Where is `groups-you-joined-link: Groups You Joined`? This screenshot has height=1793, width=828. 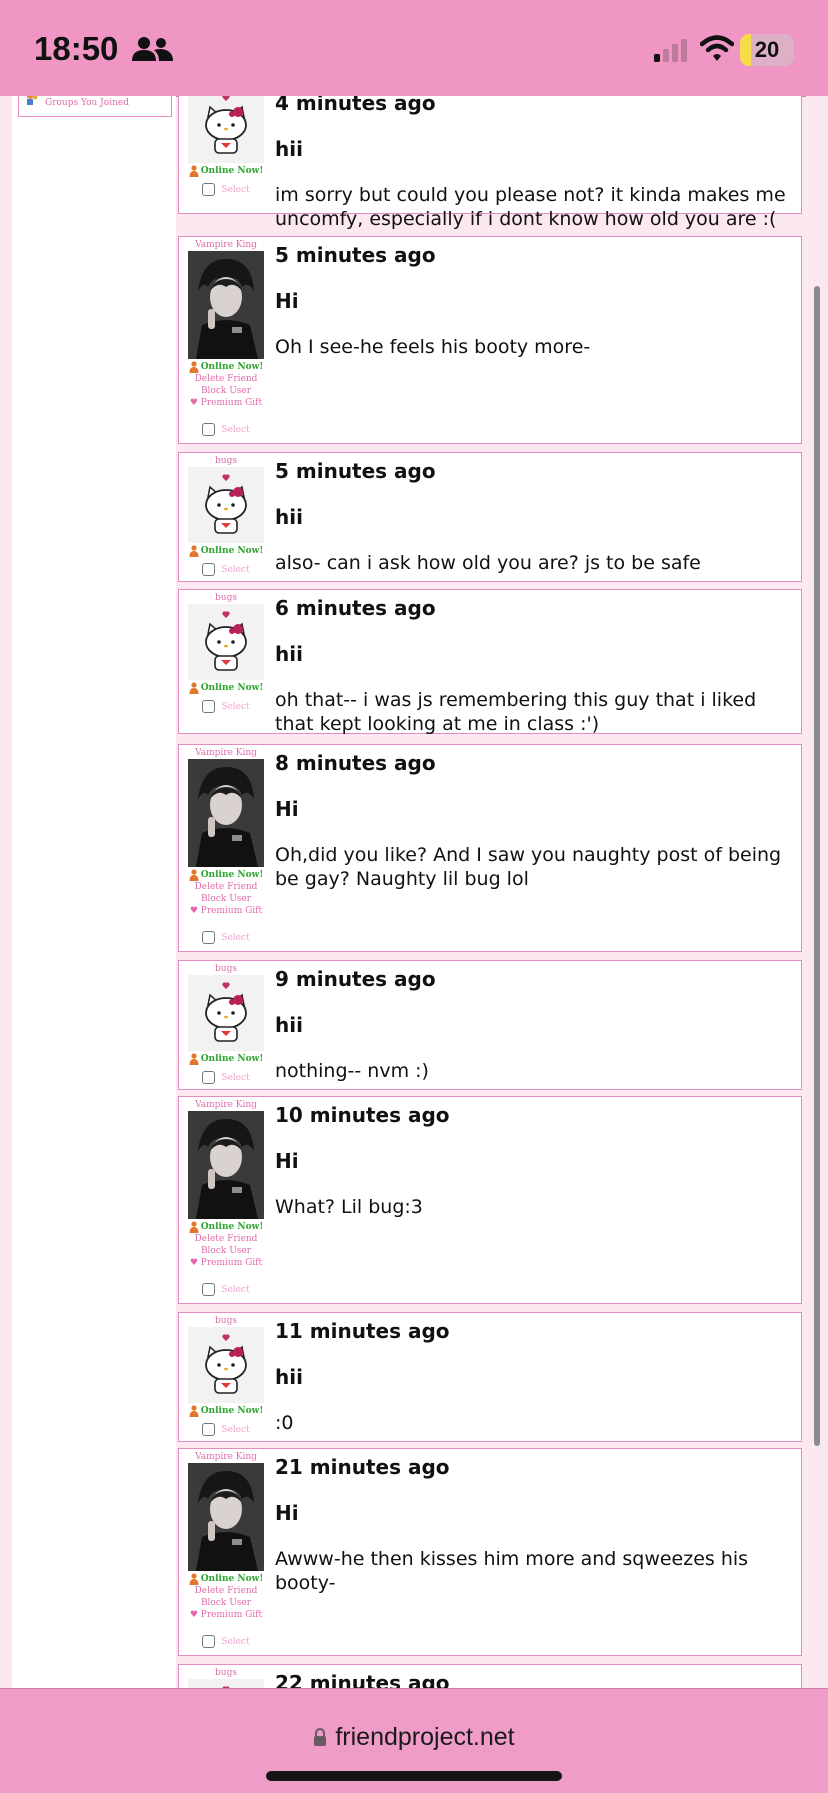
groups-you-joined-link: Groups You Joined is located at coordinates (87, 103).